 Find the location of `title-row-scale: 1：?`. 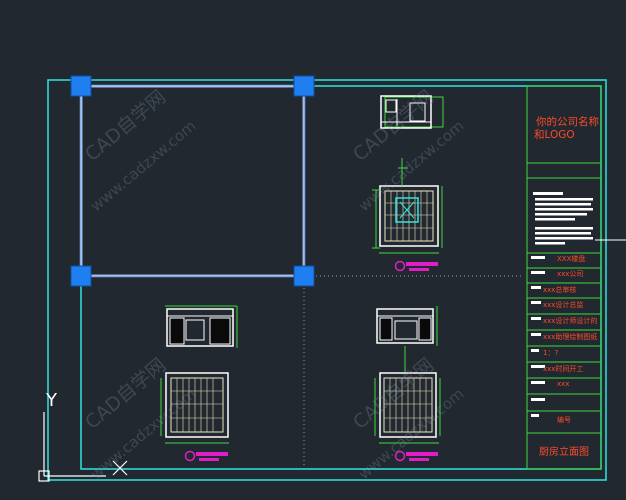

title-row-scale: 1：? is located at coordinates (551, 353).